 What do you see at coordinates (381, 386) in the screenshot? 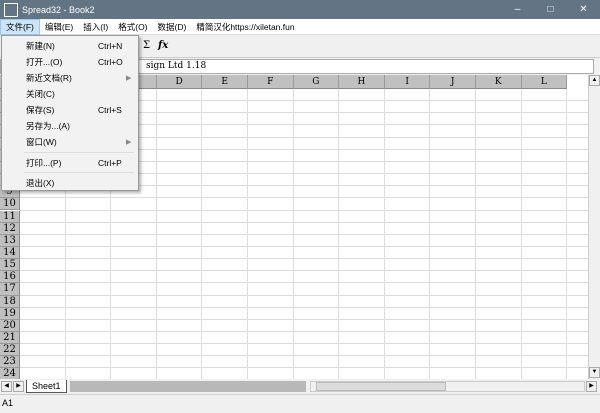
I see `scroll-thumb` at bounding box center [381, 386].